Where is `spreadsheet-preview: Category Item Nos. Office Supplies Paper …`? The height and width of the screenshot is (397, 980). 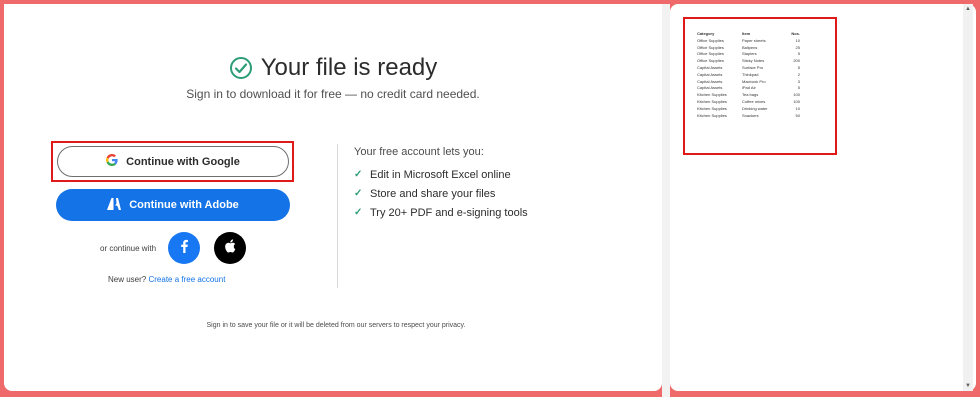 spreadsheet-preview: Category Item Nos. Office Supplies Paper … is located at coordinates (760, 86).